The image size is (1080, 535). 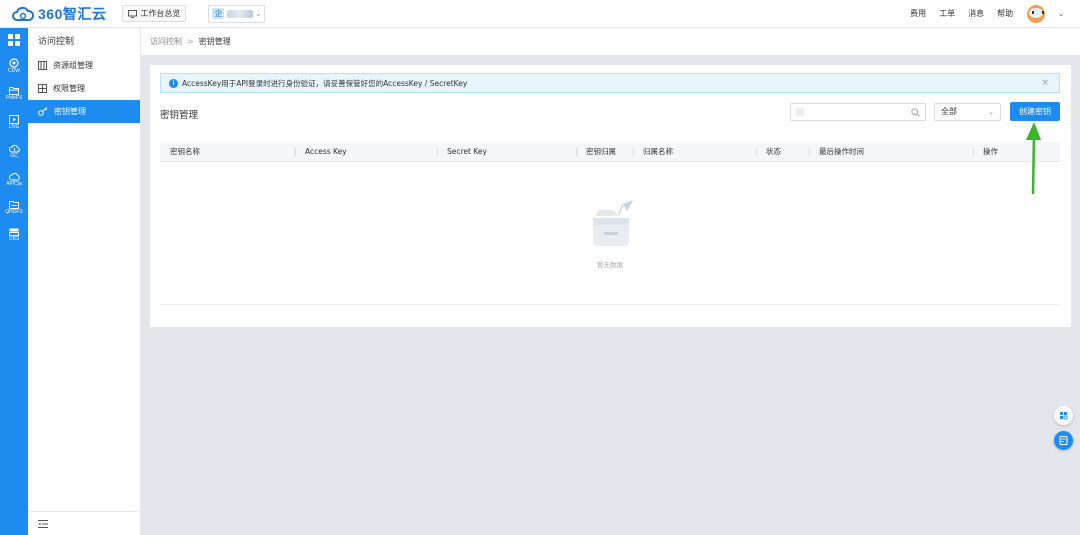 What do you see at coordinates (42, 65) in the screenshot?
I see `resource-group-icon` at bounding box center [42, 65].